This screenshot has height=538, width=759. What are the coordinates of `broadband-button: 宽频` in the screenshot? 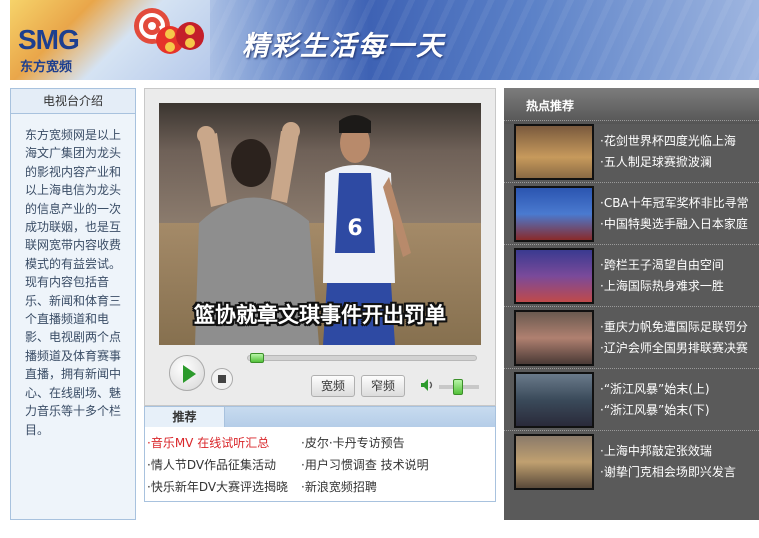 It's located at (333, 386).